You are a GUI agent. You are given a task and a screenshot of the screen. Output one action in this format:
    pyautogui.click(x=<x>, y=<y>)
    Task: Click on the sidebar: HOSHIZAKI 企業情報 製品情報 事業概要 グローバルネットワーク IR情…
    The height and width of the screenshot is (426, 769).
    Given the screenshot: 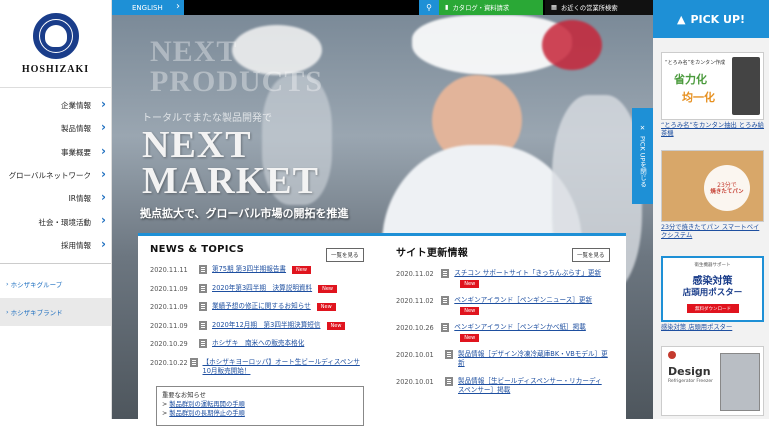 What is the action you would take?
    pyautogui.click(x=56, y=209)
    